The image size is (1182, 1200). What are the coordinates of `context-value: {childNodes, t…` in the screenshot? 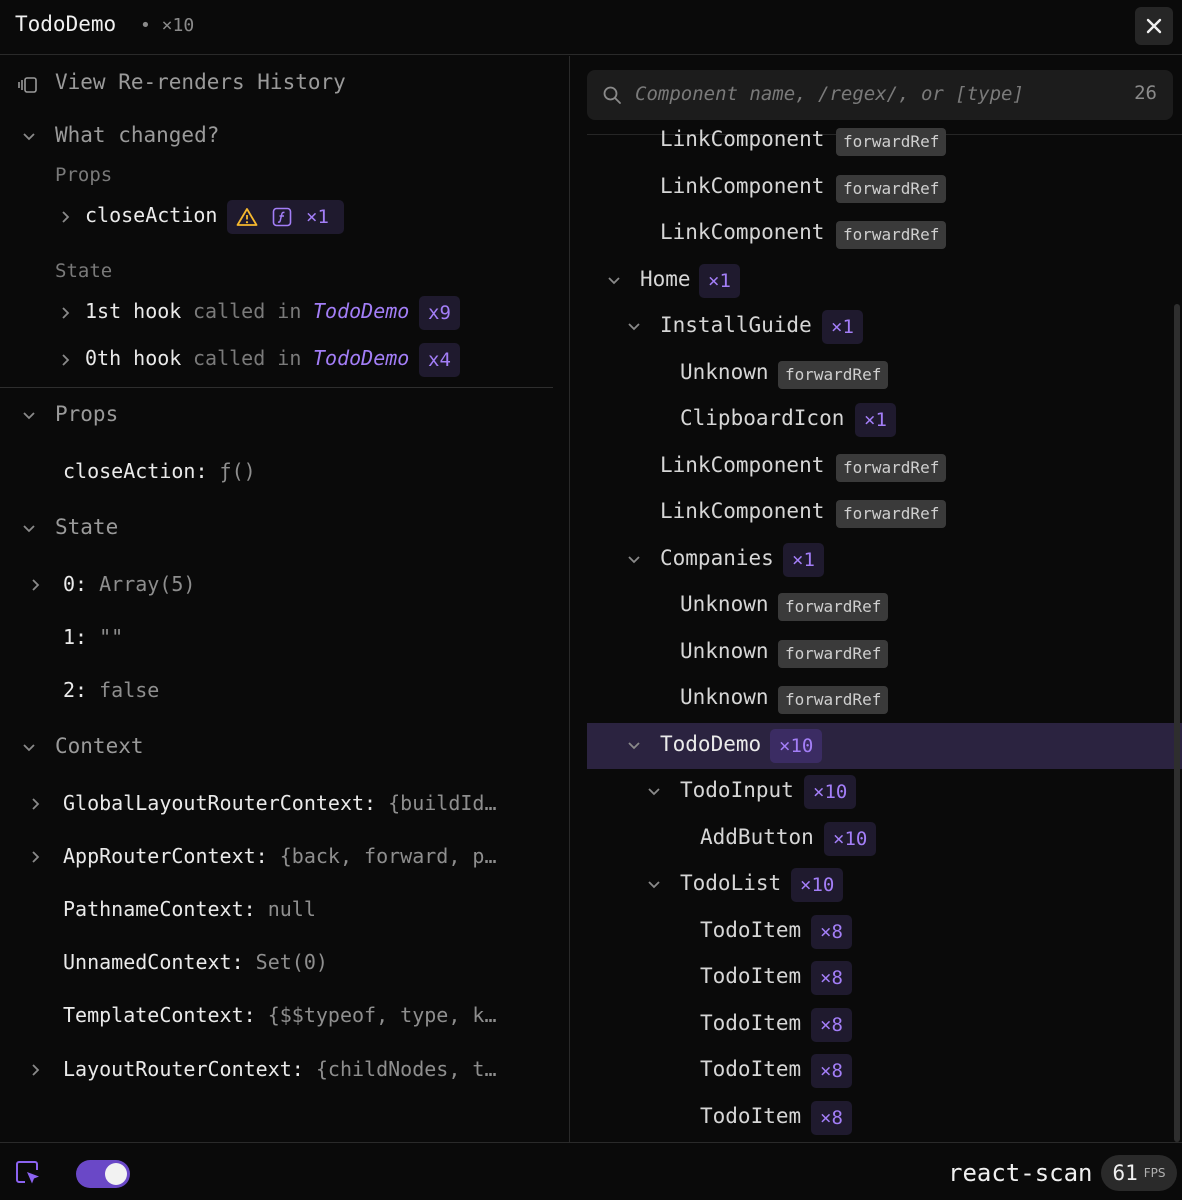 It's located at (406, 1069).